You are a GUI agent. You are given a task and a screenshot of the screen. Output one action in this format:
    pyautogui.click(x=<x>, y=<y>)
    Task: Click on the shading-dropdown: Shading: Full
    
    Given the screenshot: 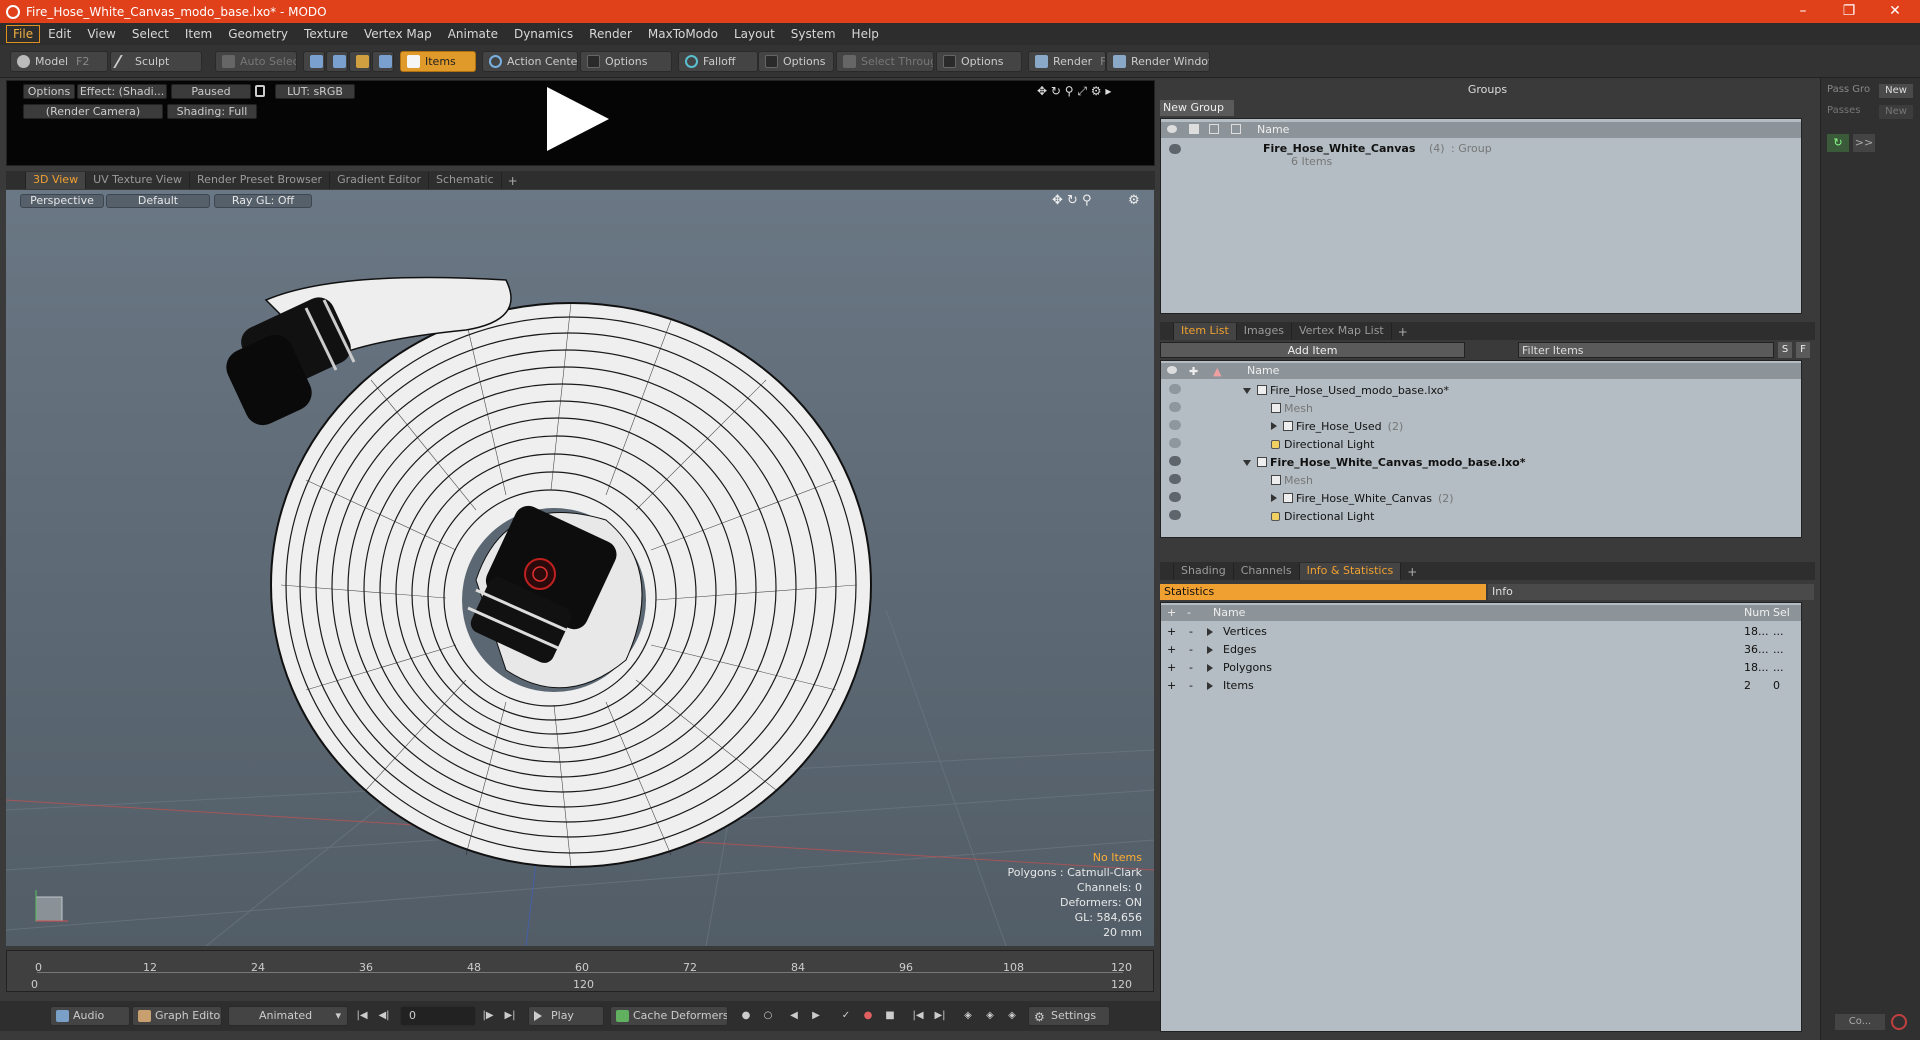 What is the action you would take?
    pyautogui.click(x=212, y=111)
    